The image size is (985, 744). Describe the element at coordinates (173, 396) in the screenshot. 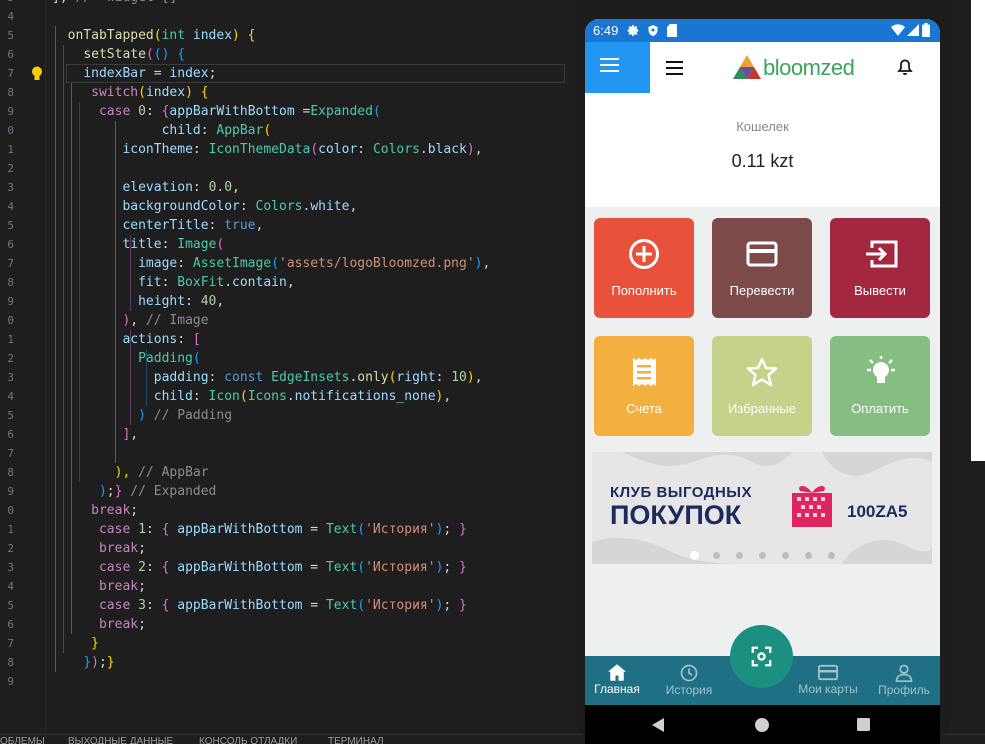

I see `code-token: child` at that location.